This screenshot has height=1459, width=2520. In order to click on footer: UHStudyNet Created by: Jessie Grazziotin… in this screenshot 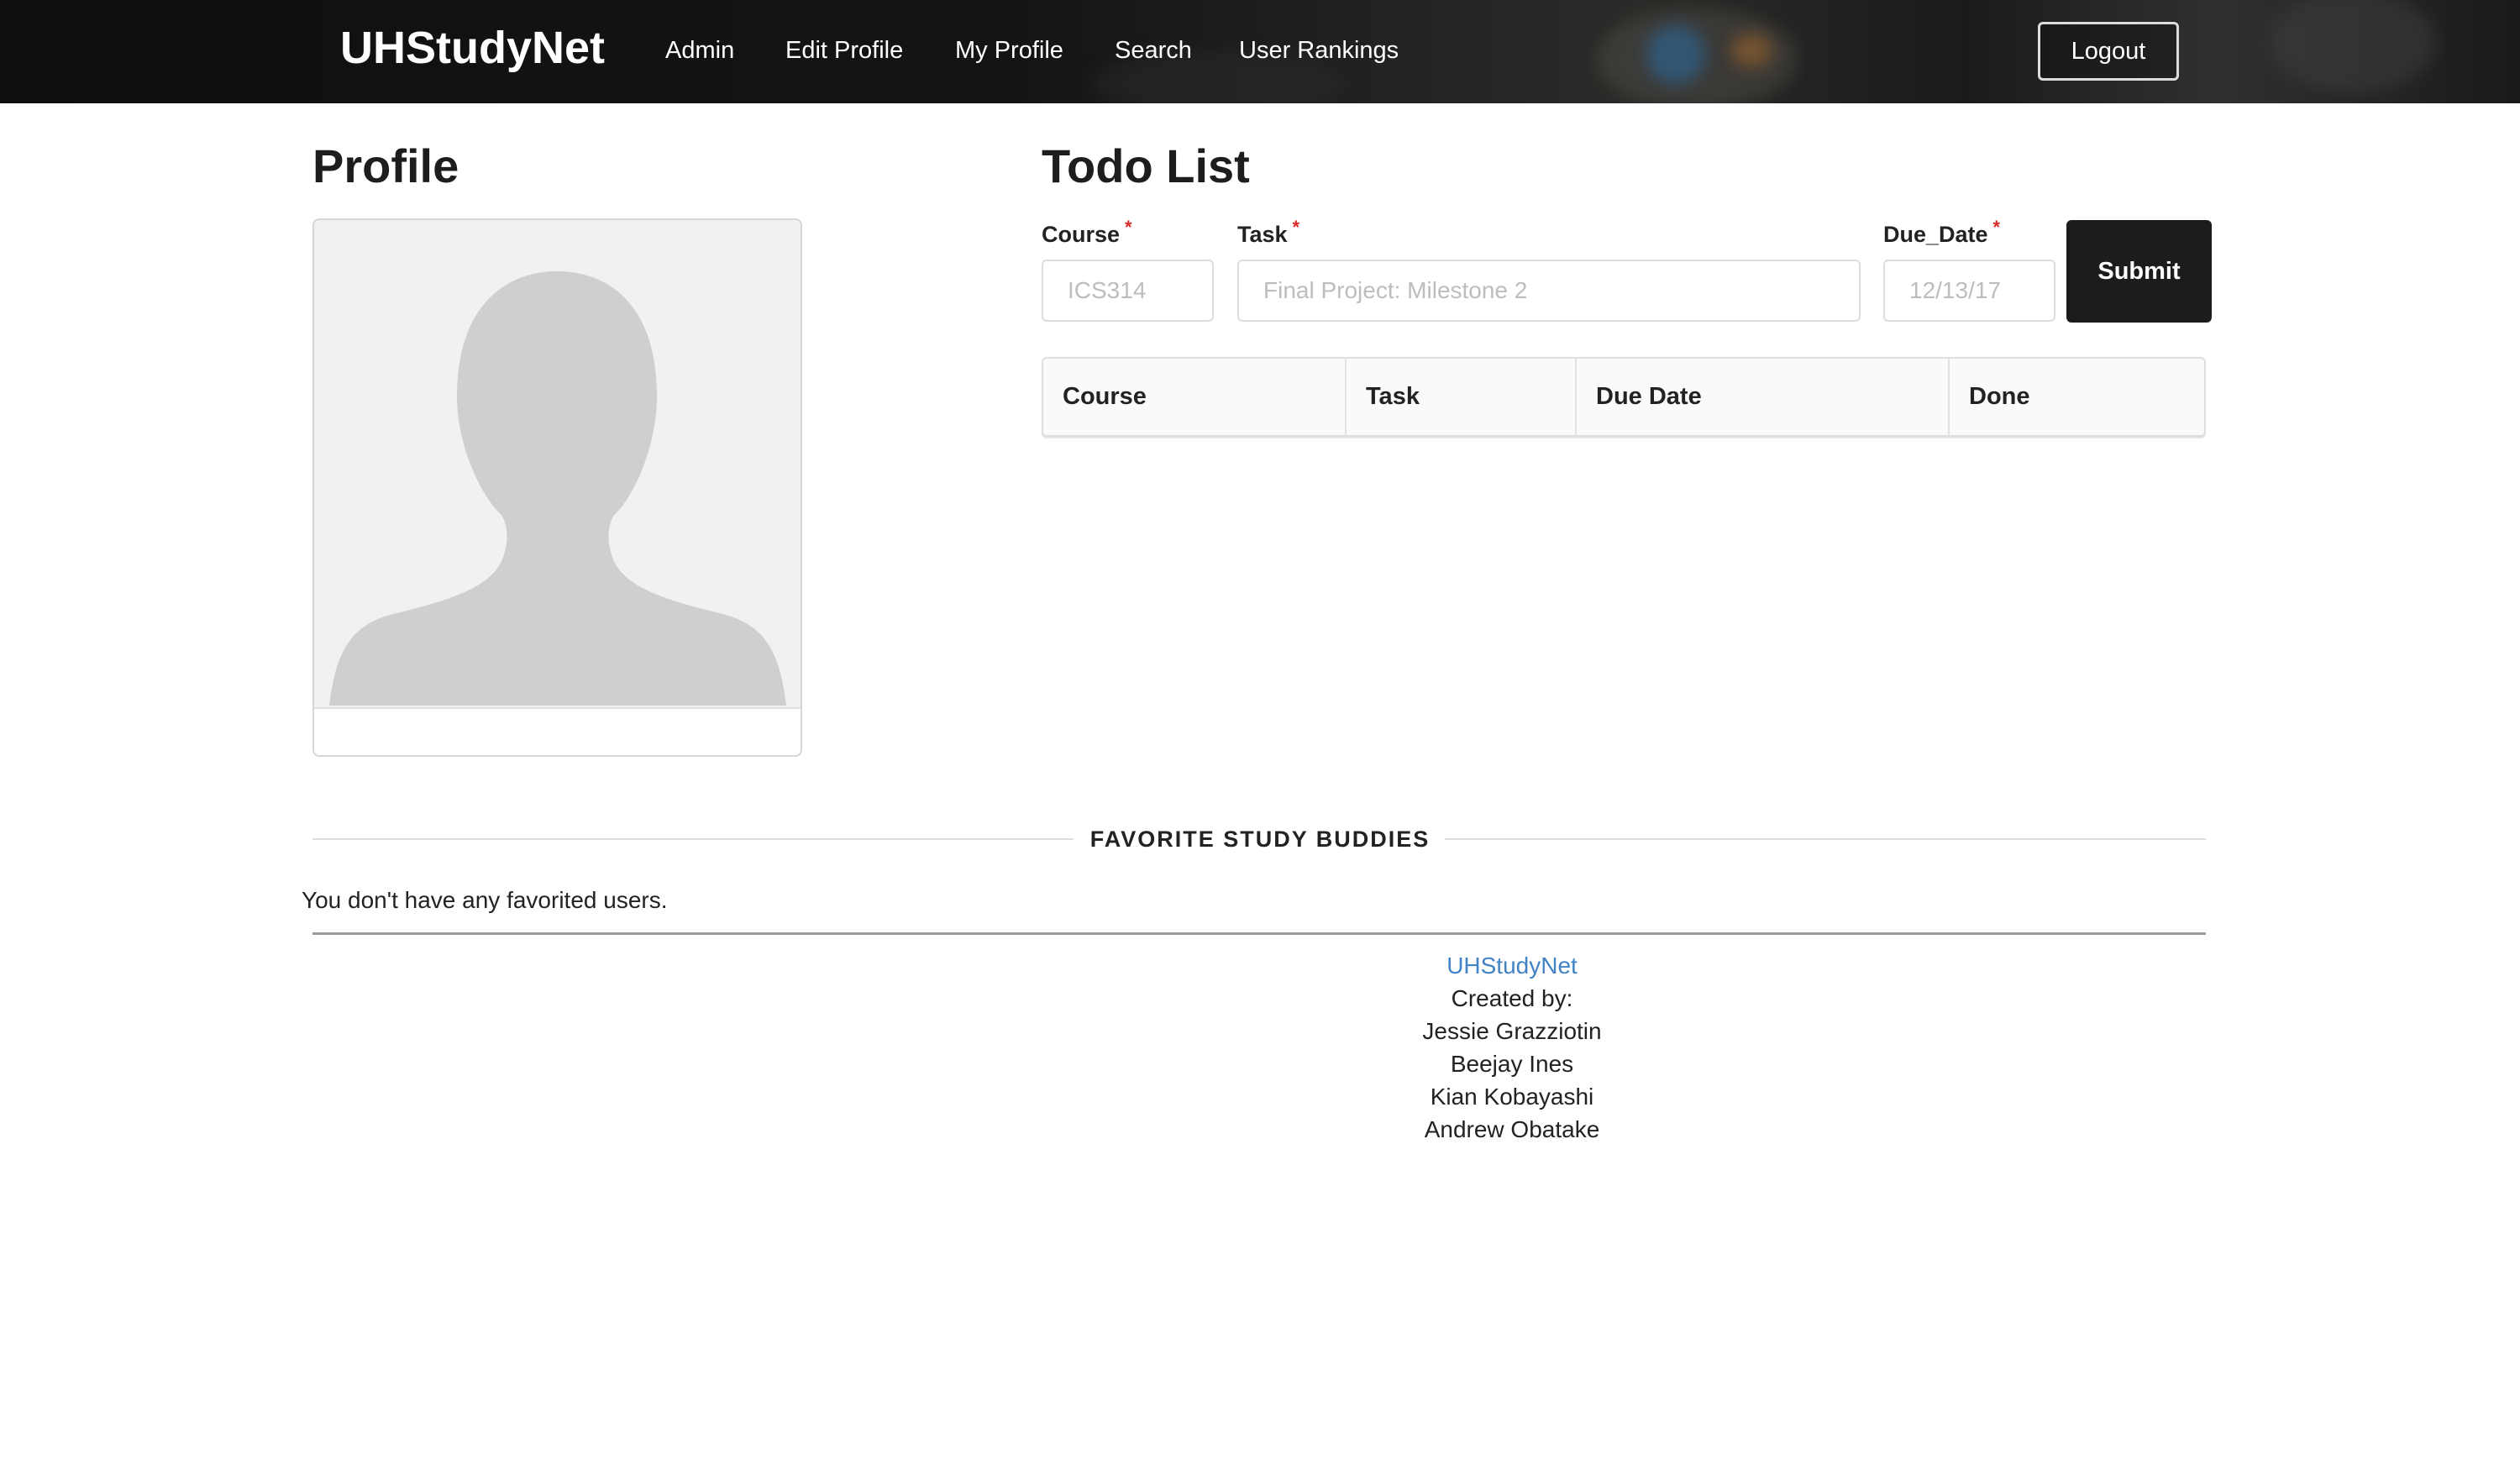, I will do `click(1512, 1047)`.